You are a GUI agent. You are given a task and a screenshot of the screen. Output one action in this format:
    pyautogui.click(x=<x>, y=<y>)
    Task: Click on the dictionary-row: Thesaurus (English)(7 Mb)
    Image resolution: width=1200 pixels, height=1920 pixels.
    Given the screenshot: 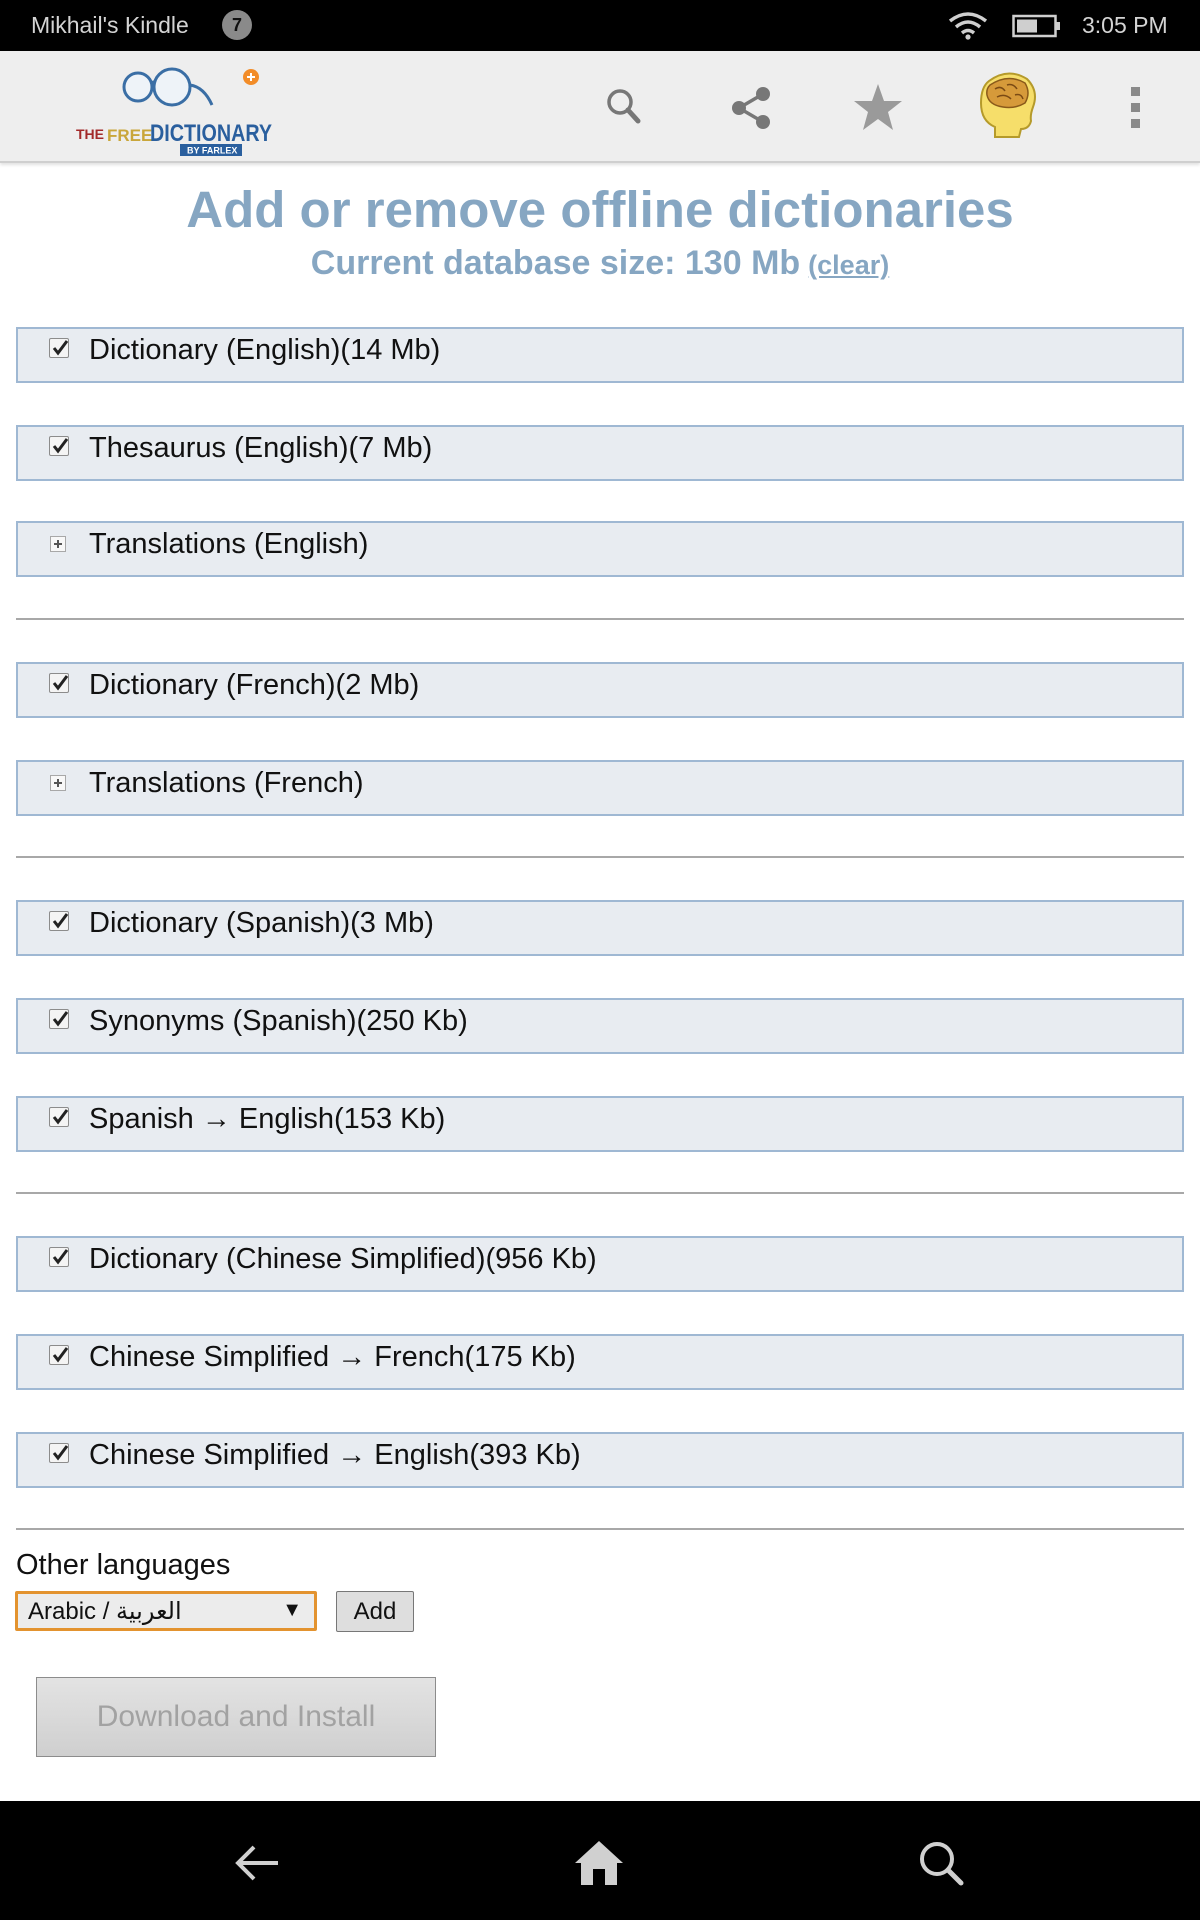 What is the action you would take?
    pyautogui.click(x=600, y=453)
    